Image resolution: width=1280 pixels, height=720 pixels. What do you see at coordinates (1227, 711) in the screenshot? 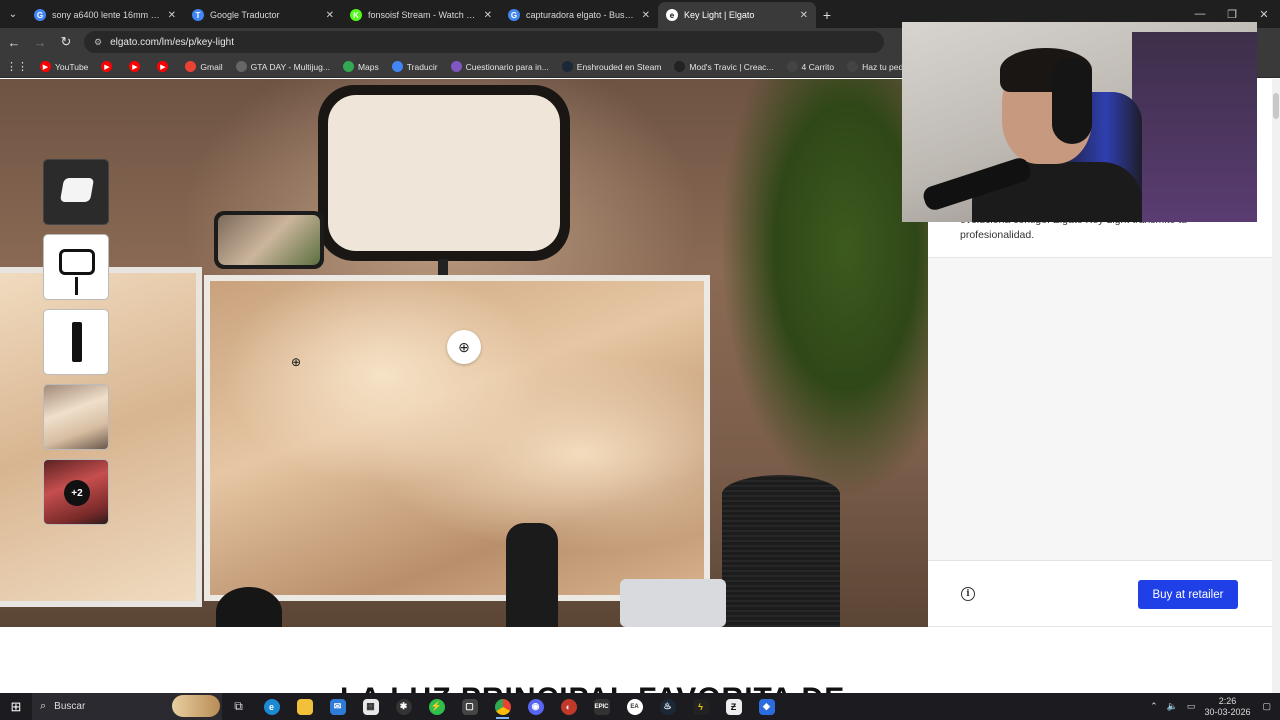
I see `clock-date: 30-03-2026` at bounding box center [1227, 711].